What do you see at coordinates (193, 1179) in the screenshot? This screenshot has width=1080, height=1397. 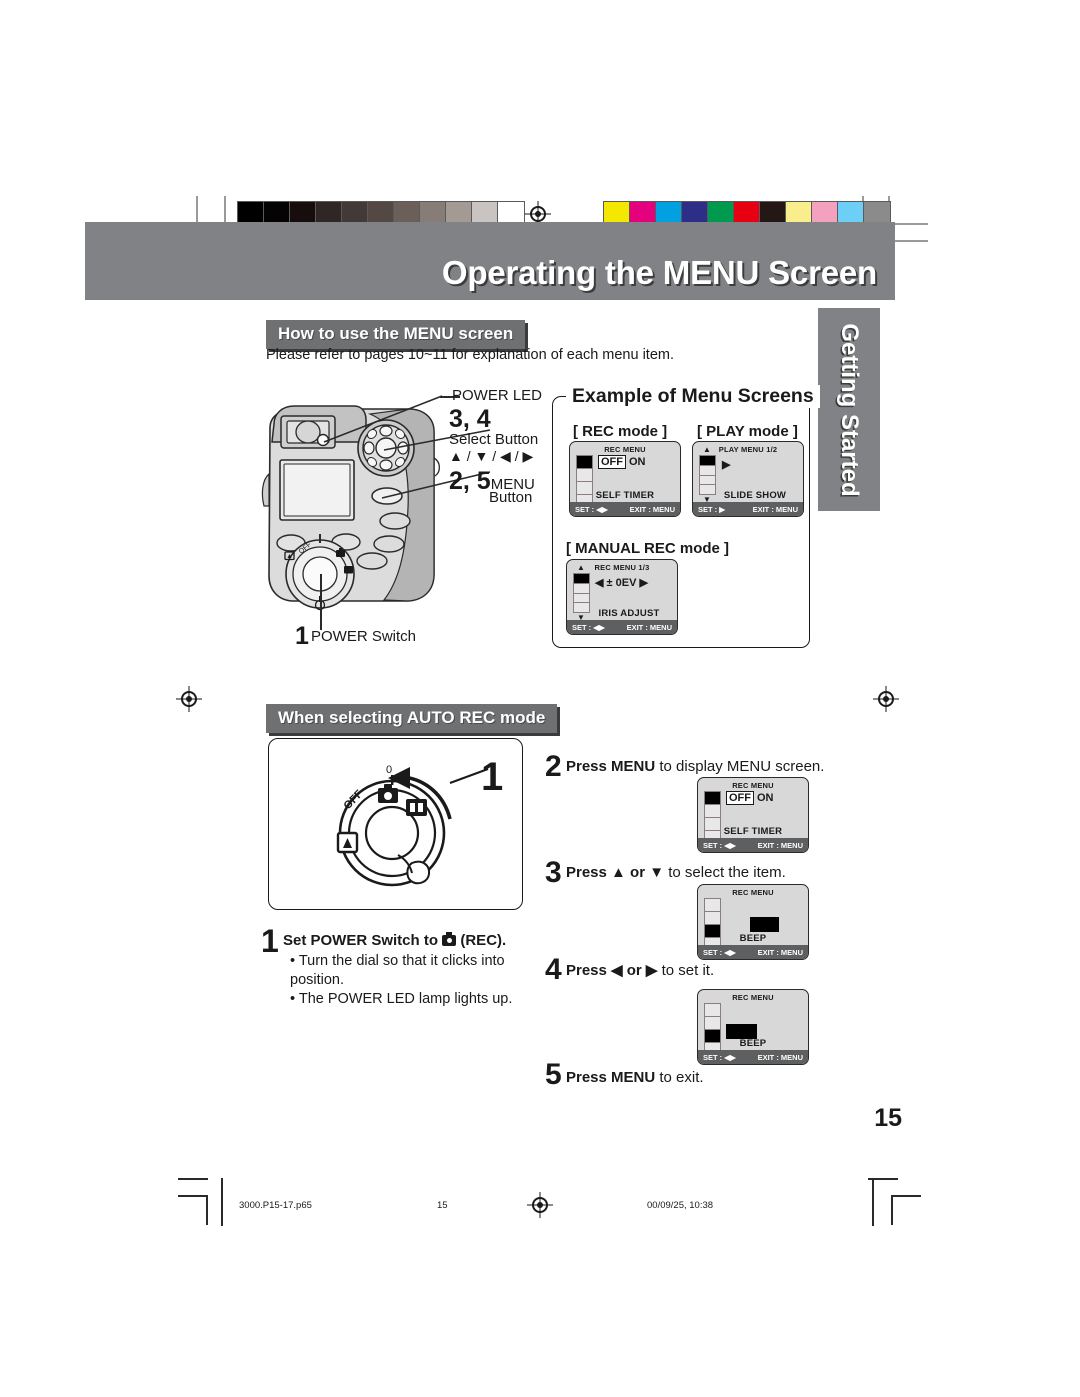 I see `crop-mark-bl-h` at bounding box center [193, 1179].